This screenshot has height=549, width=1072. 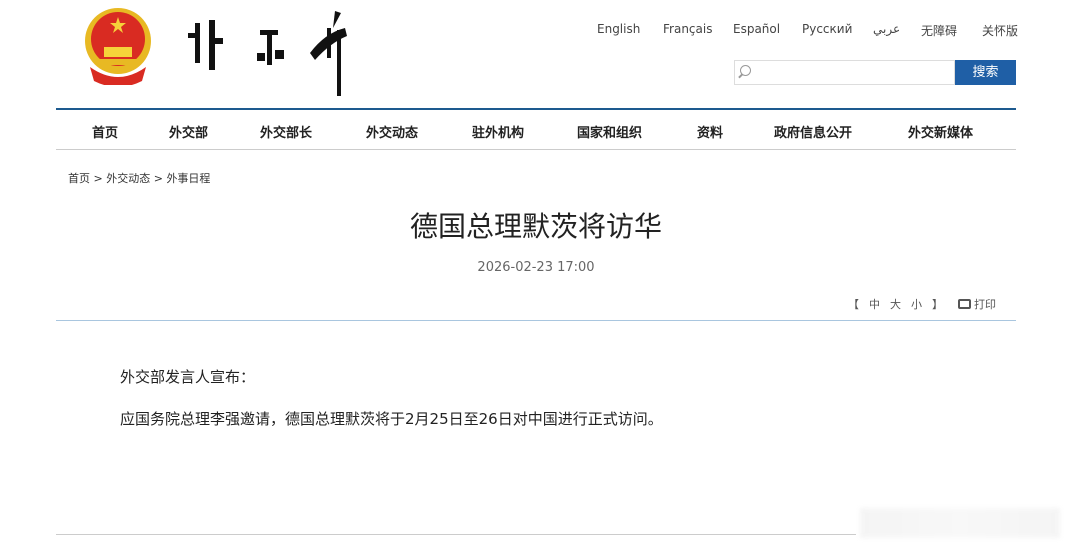 What do you see at coordinates (609, 131) in the screenshot?
I see `nav-countries-orgs: 国家和组织` at bounding box center [609, 131].